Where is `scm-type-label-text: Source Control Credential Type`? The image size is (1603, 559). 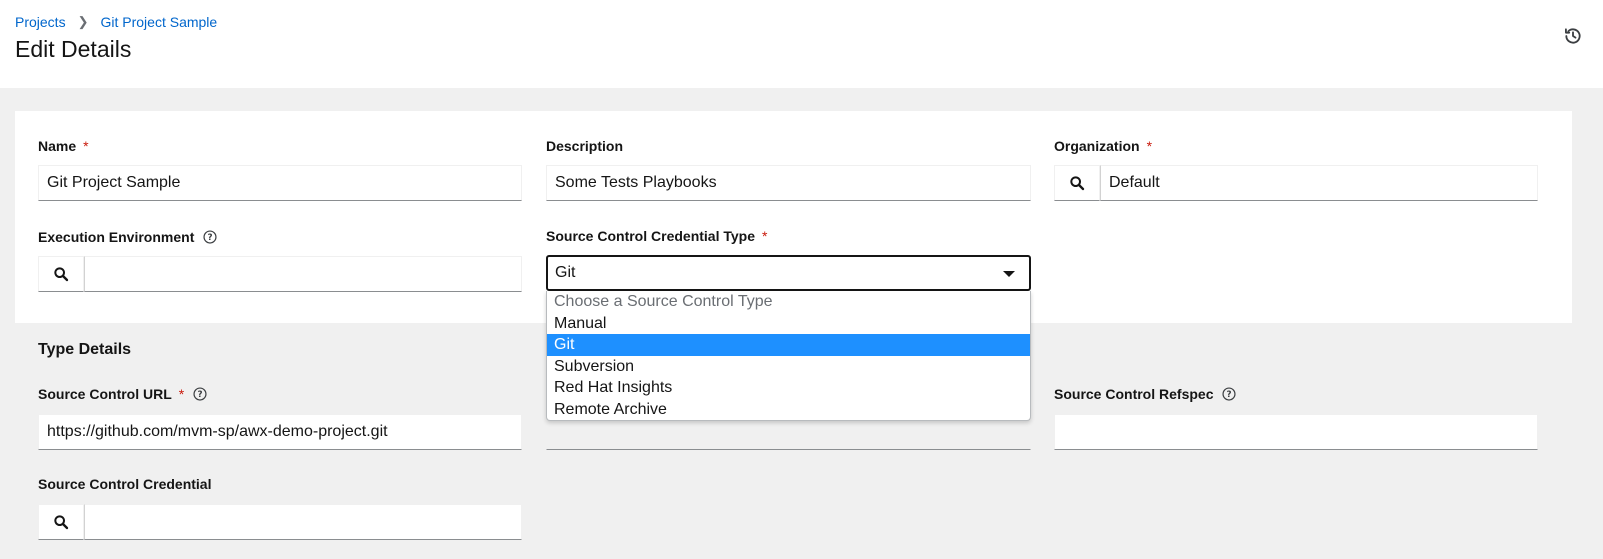 scm-type-label-text: Source Control Credential Type is located at coordinates (650, 236).